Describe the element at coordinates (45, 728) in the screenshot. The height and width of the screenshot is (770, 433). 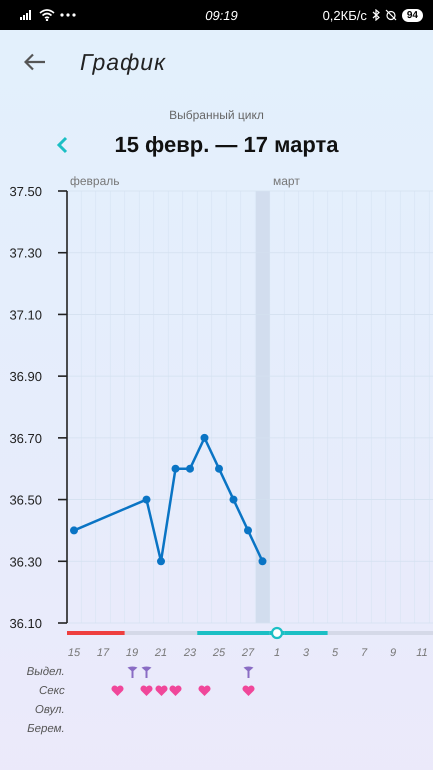
I see `event-label: Берем.` at that location.